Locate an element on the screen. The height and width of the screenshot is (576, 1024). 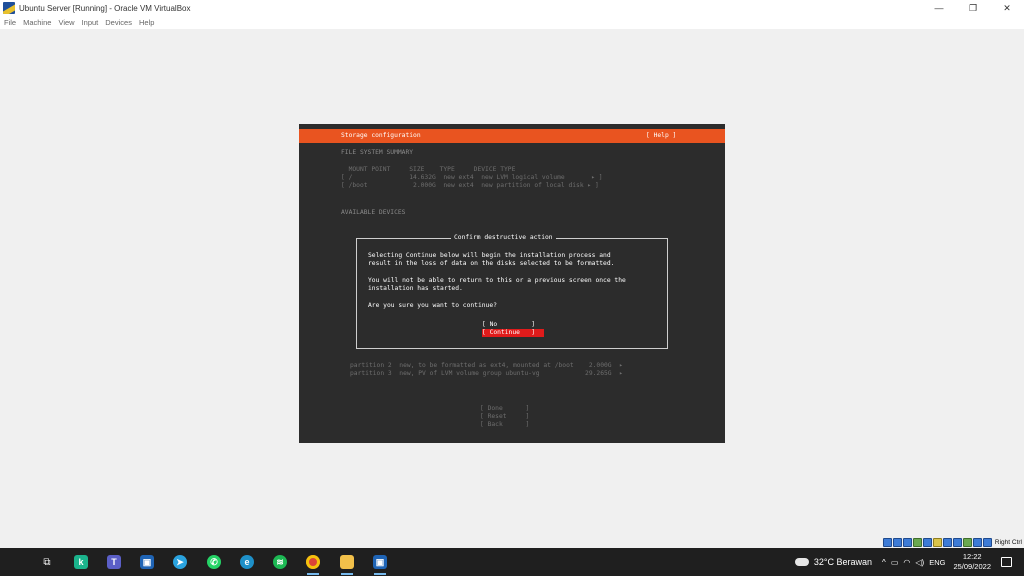
edge-icon: e is located at coordinates (247, 562).